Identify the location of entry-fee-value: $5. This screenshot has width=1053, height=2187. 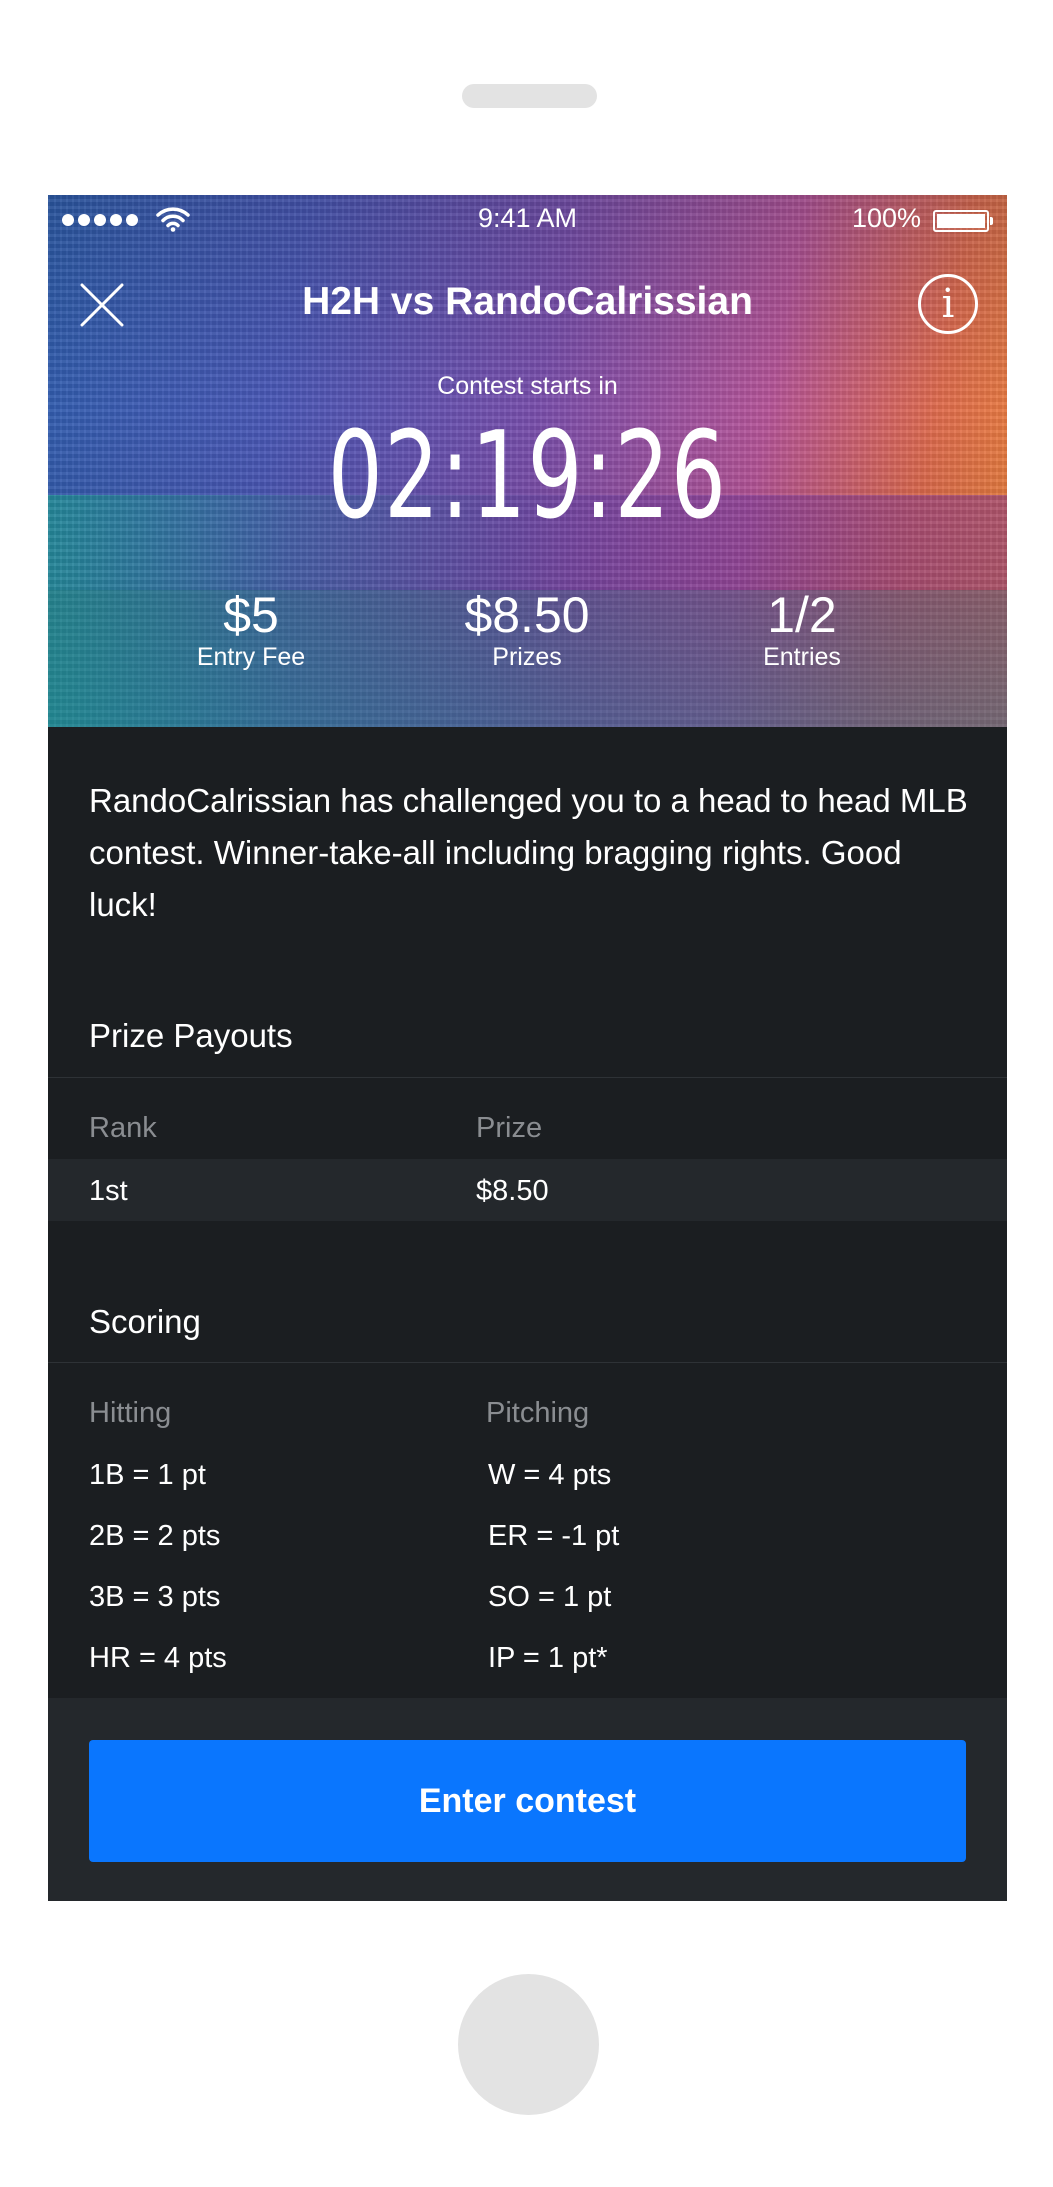
(251, 615).